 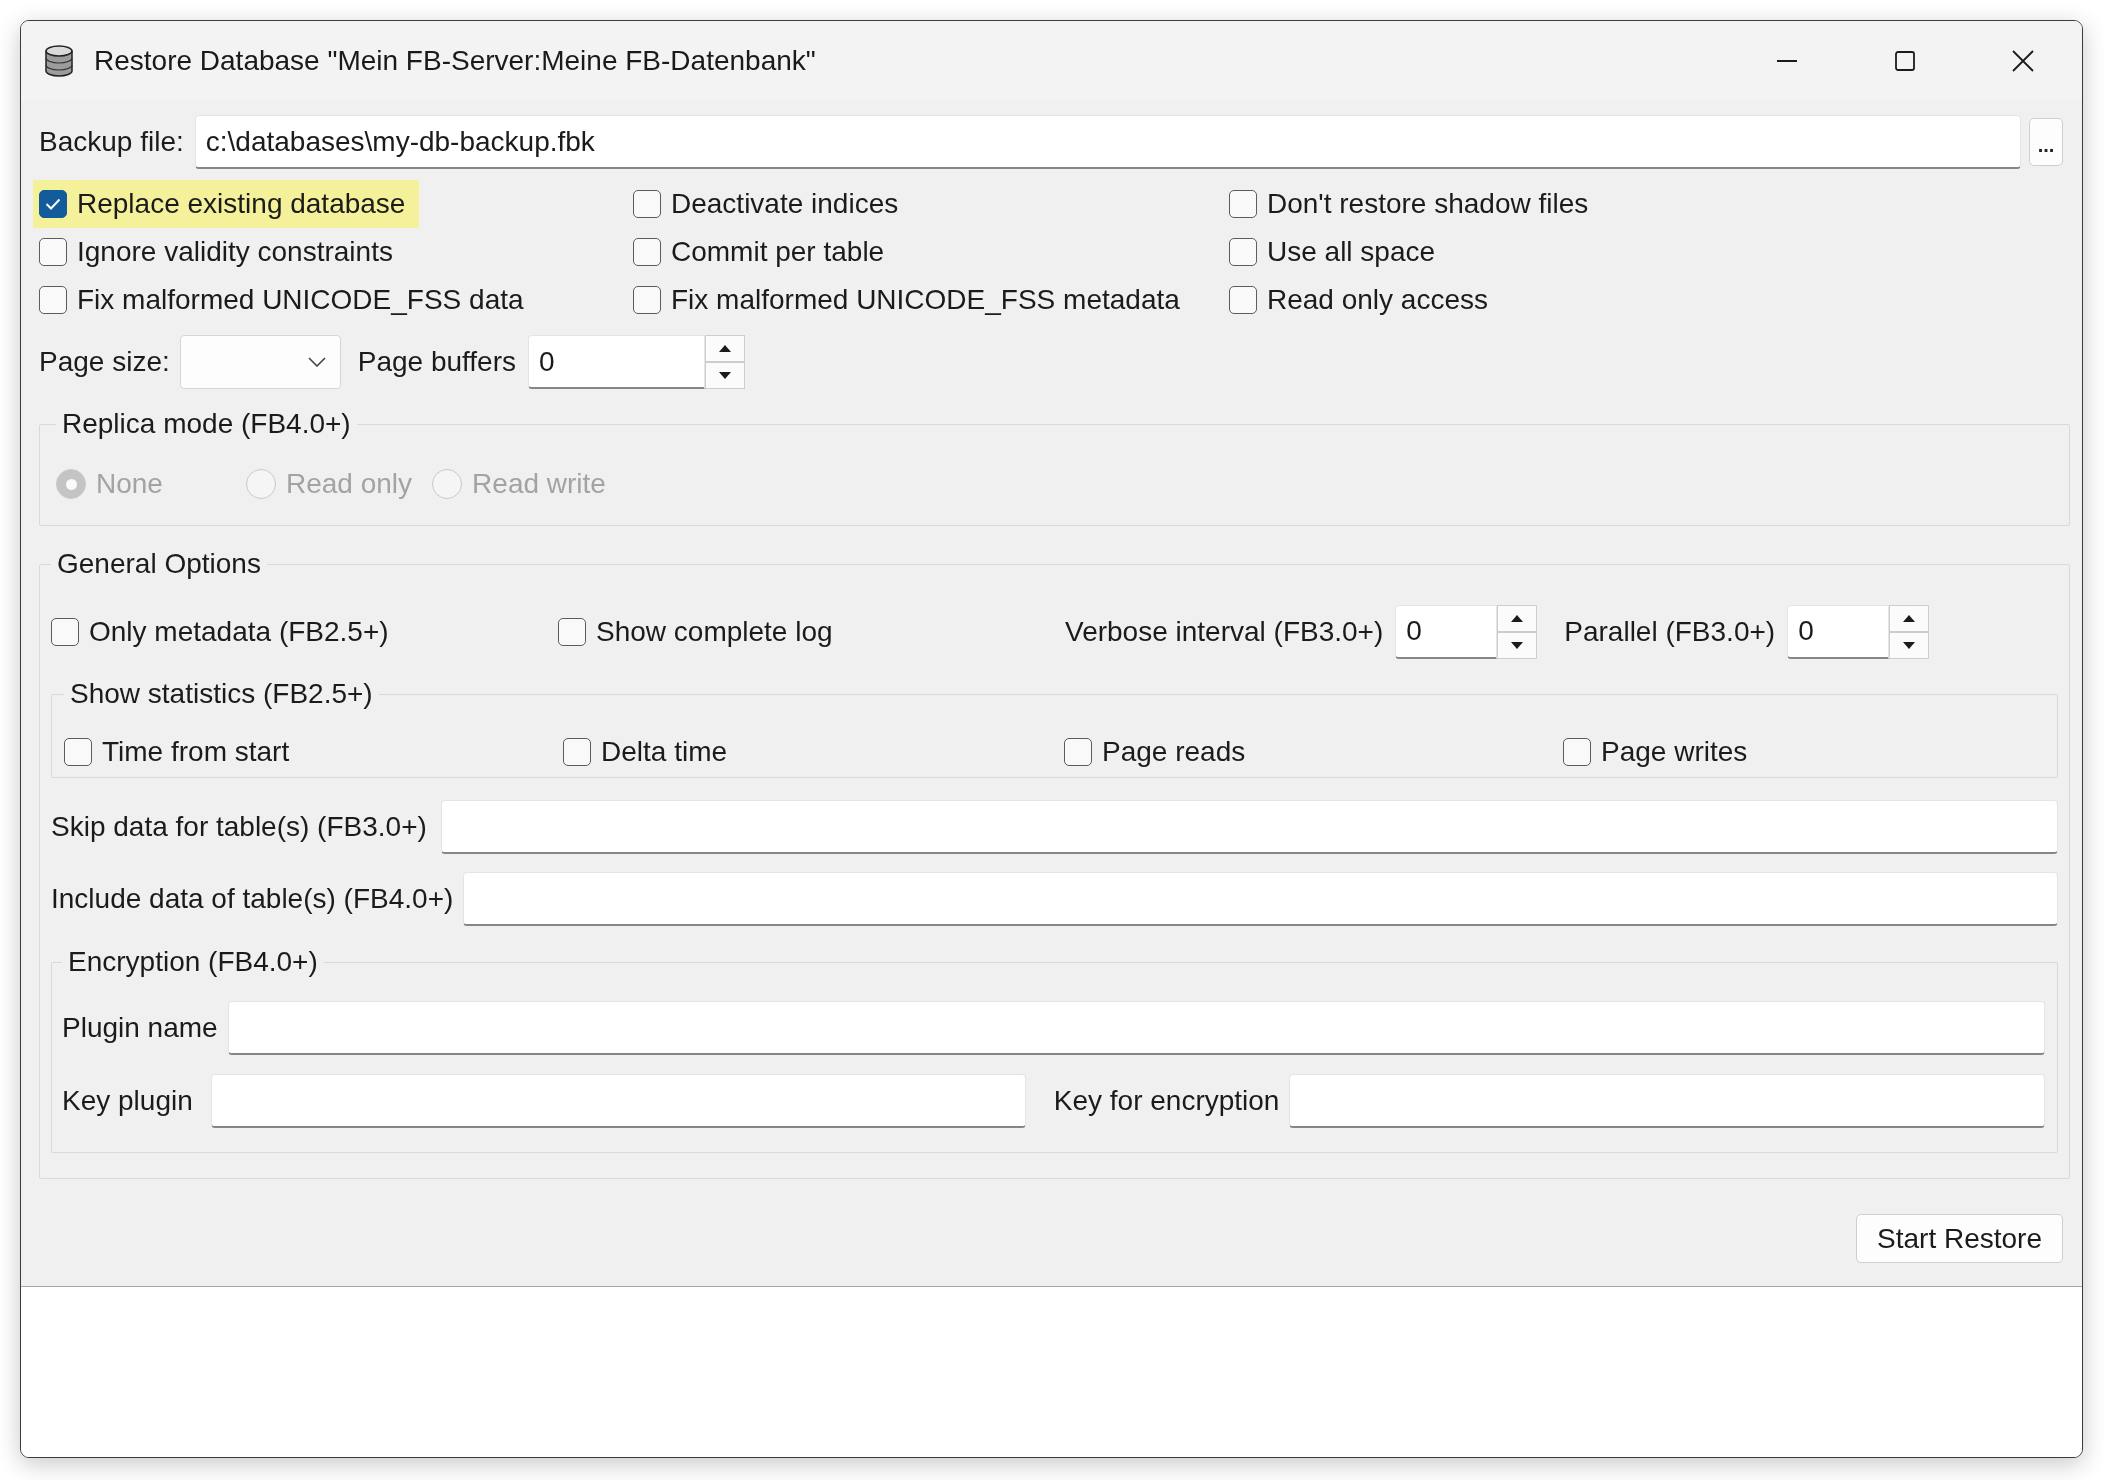 What do you see at coordinates (1166, 1101) in the screenshot?
I see `field-label: Key for encryption` at bounding box center [1166, 1101].